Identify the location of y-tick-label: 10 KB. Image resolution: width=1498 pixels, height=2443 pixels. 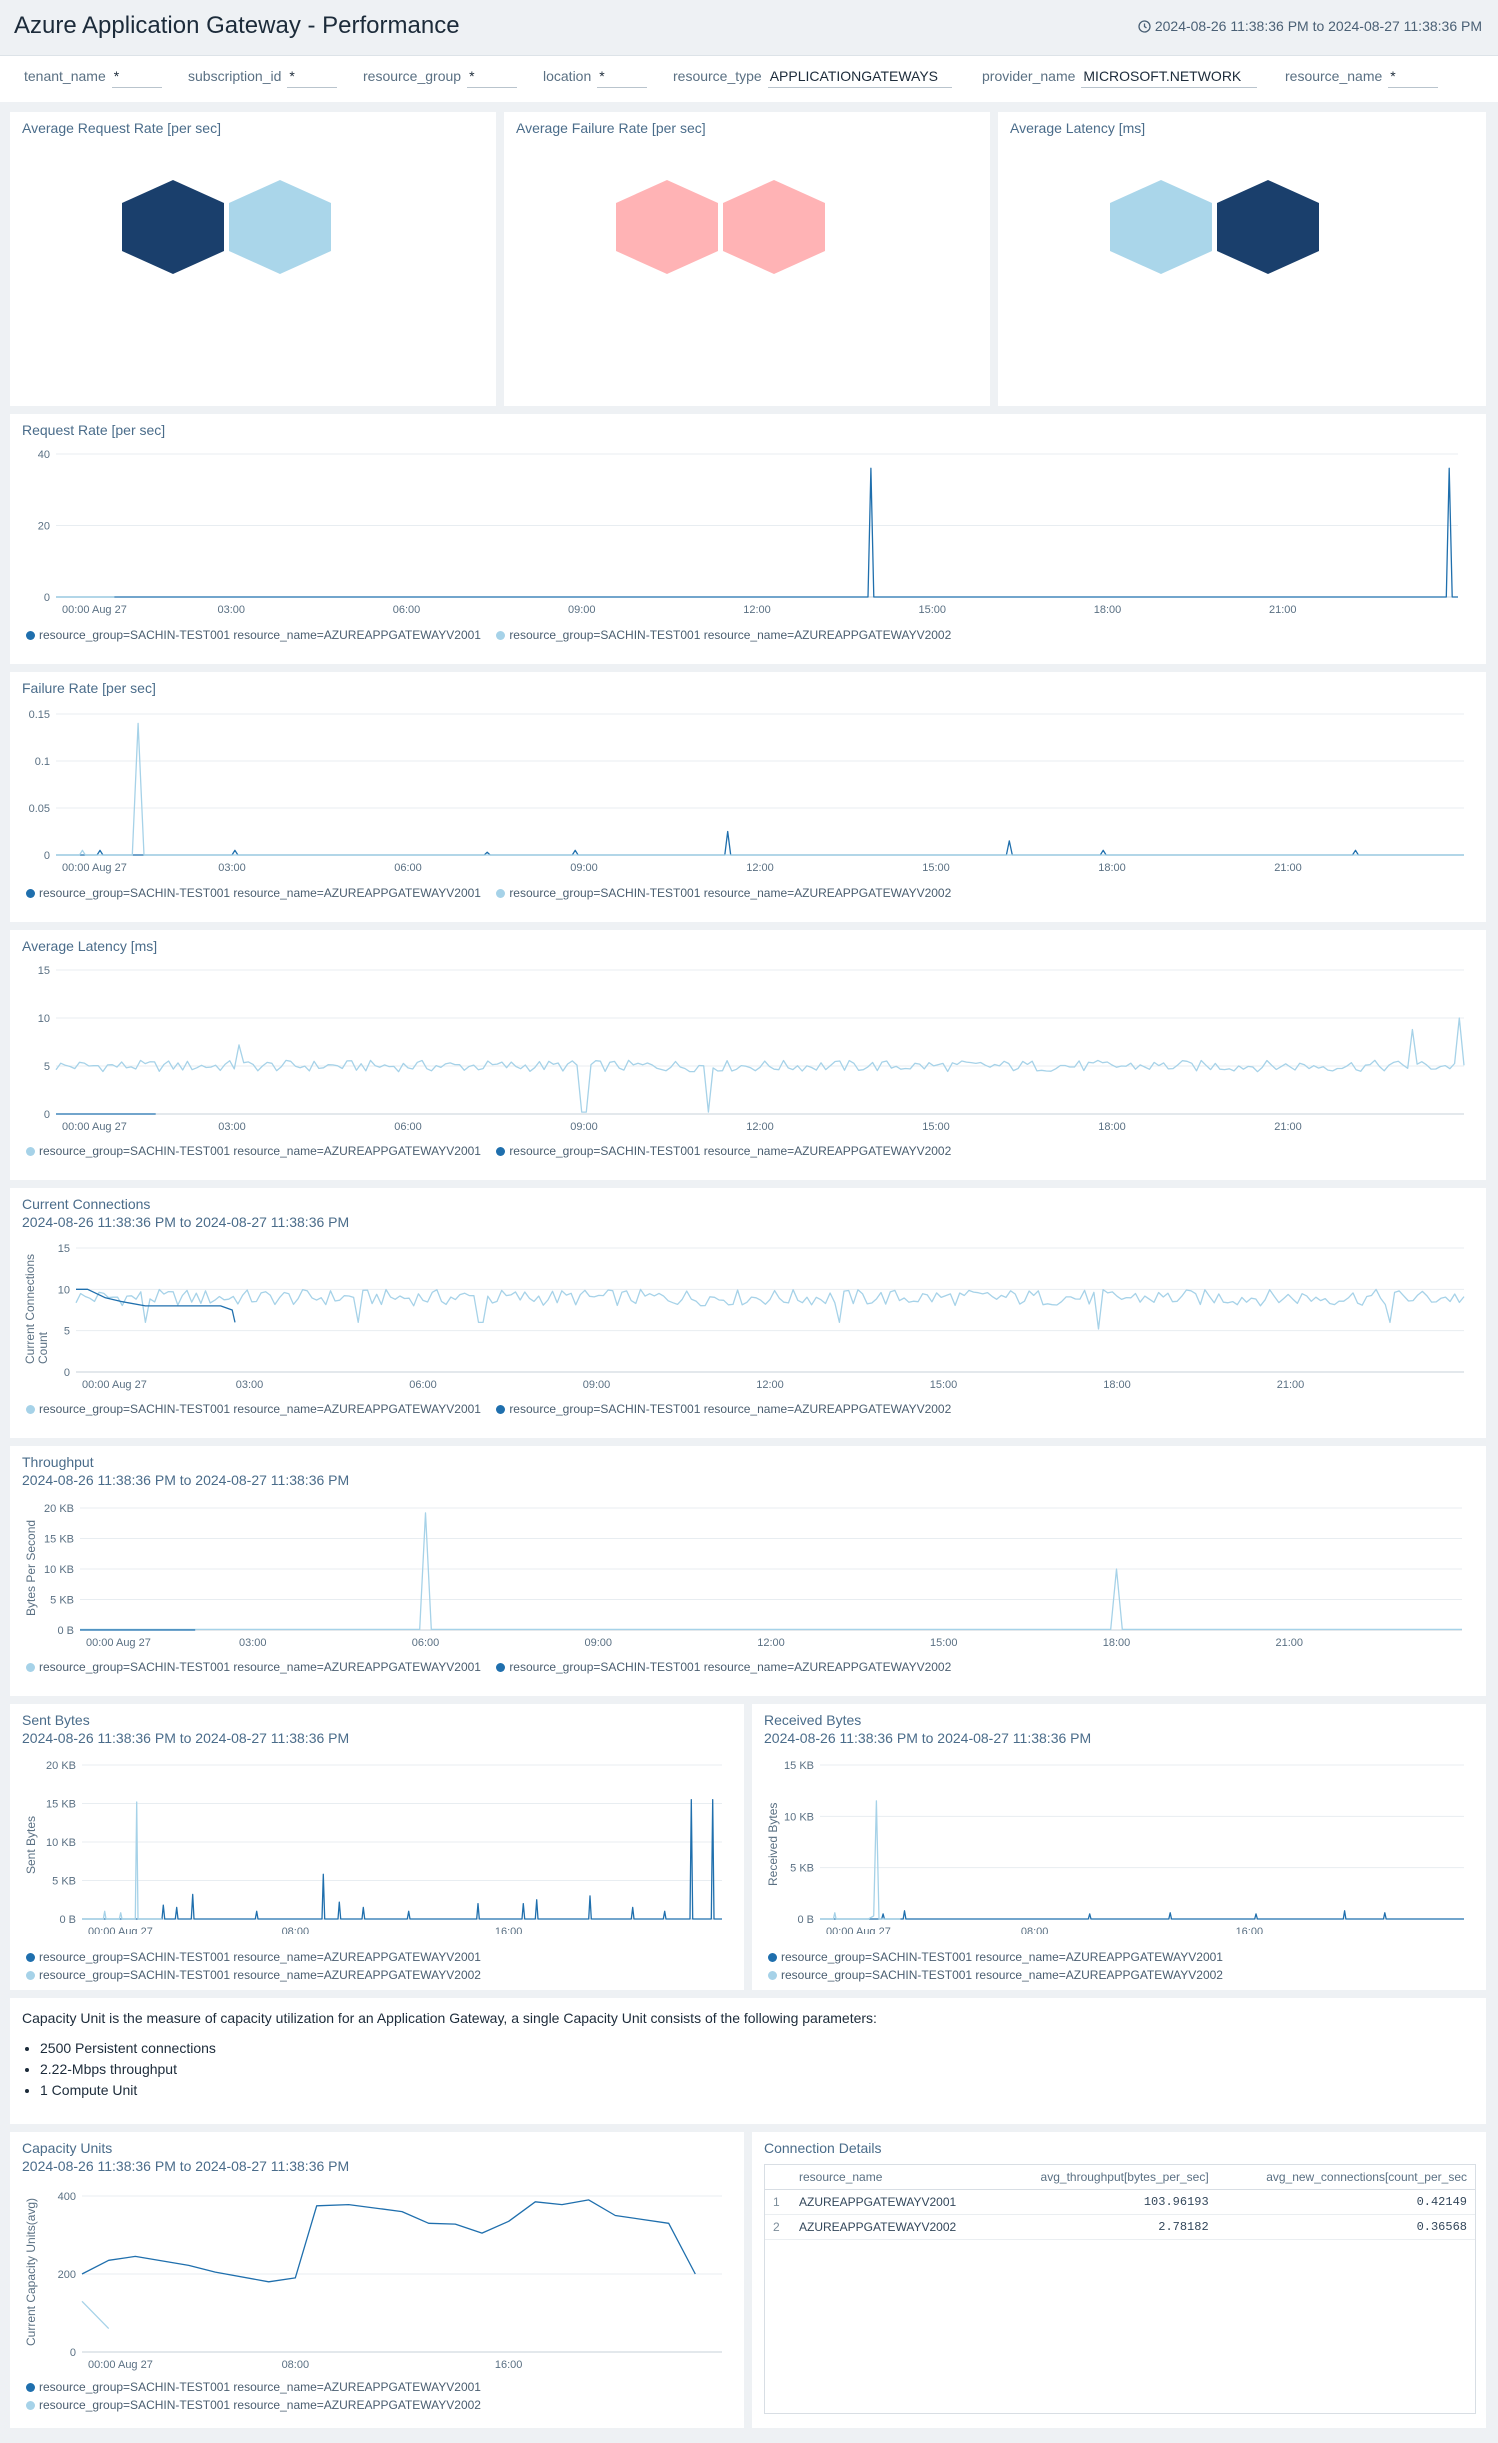
(61, 1843).